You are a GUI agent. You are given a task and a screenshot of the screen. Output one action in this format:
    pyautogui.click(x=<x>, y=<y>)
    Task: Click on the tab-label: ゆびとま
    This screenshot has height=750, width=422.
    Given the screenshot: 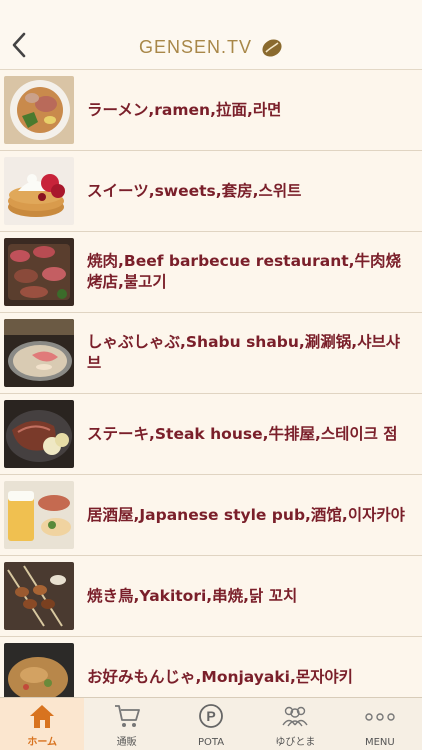 What is the action you would take?
    pyautogui.click(x=295, y=742)
    